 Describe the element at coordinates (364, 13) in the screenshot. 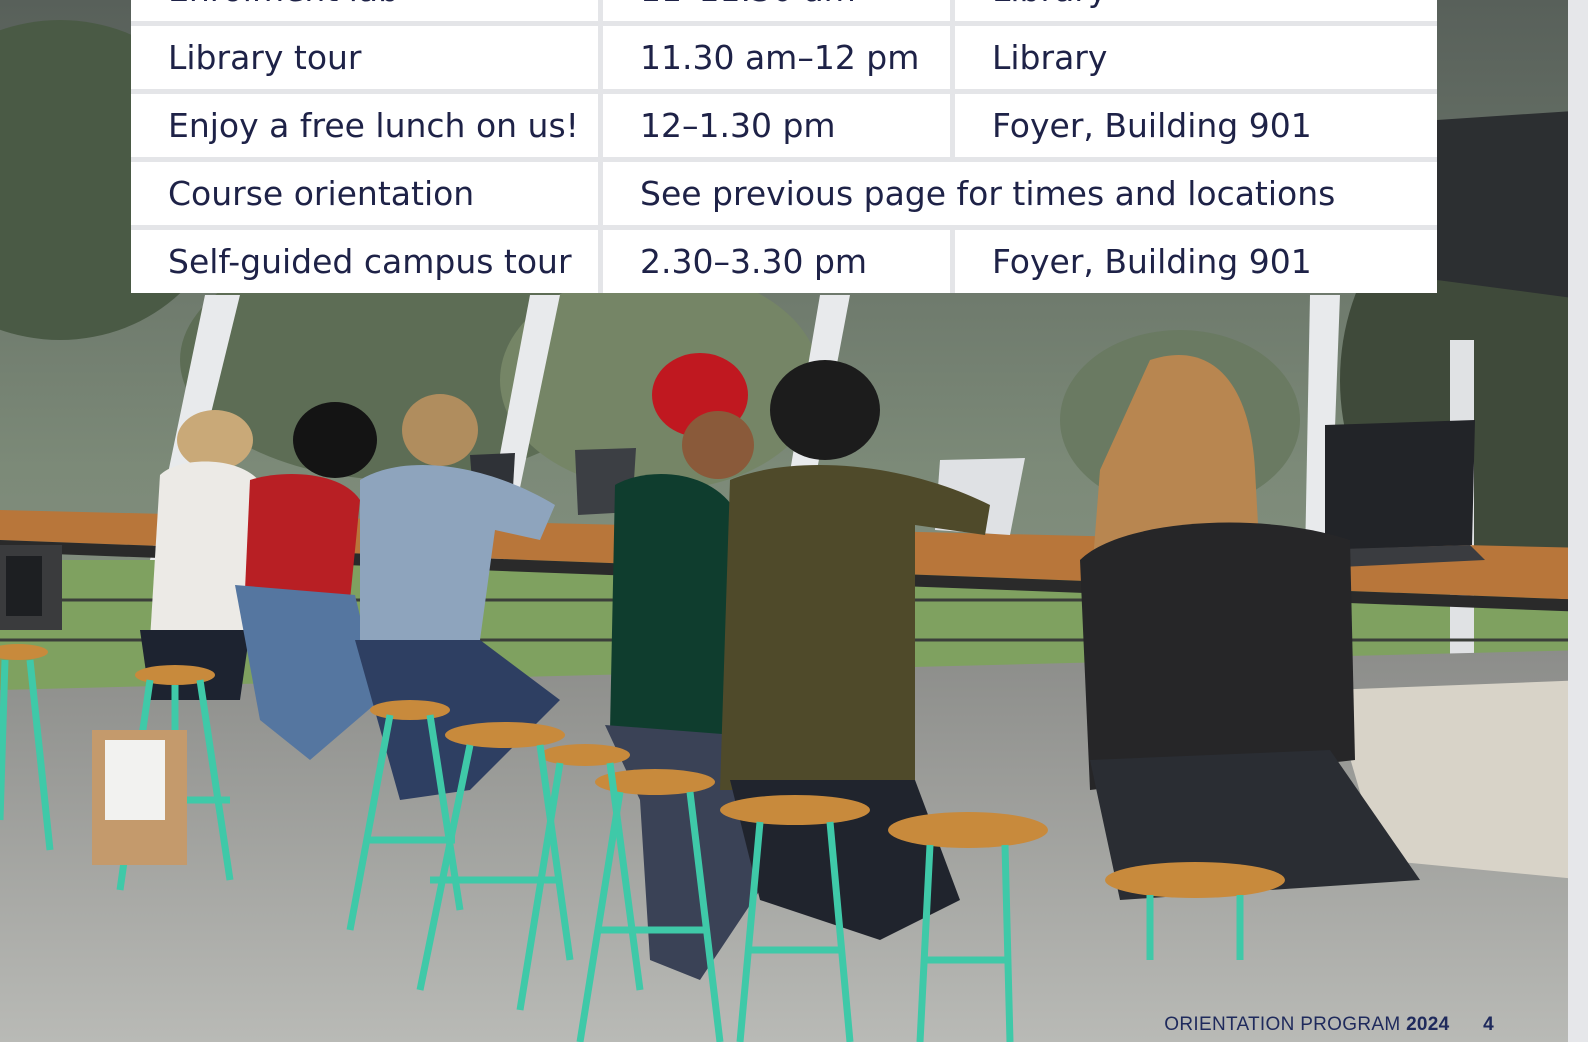

I see `activity-cell: Enrolment lab` at that location.